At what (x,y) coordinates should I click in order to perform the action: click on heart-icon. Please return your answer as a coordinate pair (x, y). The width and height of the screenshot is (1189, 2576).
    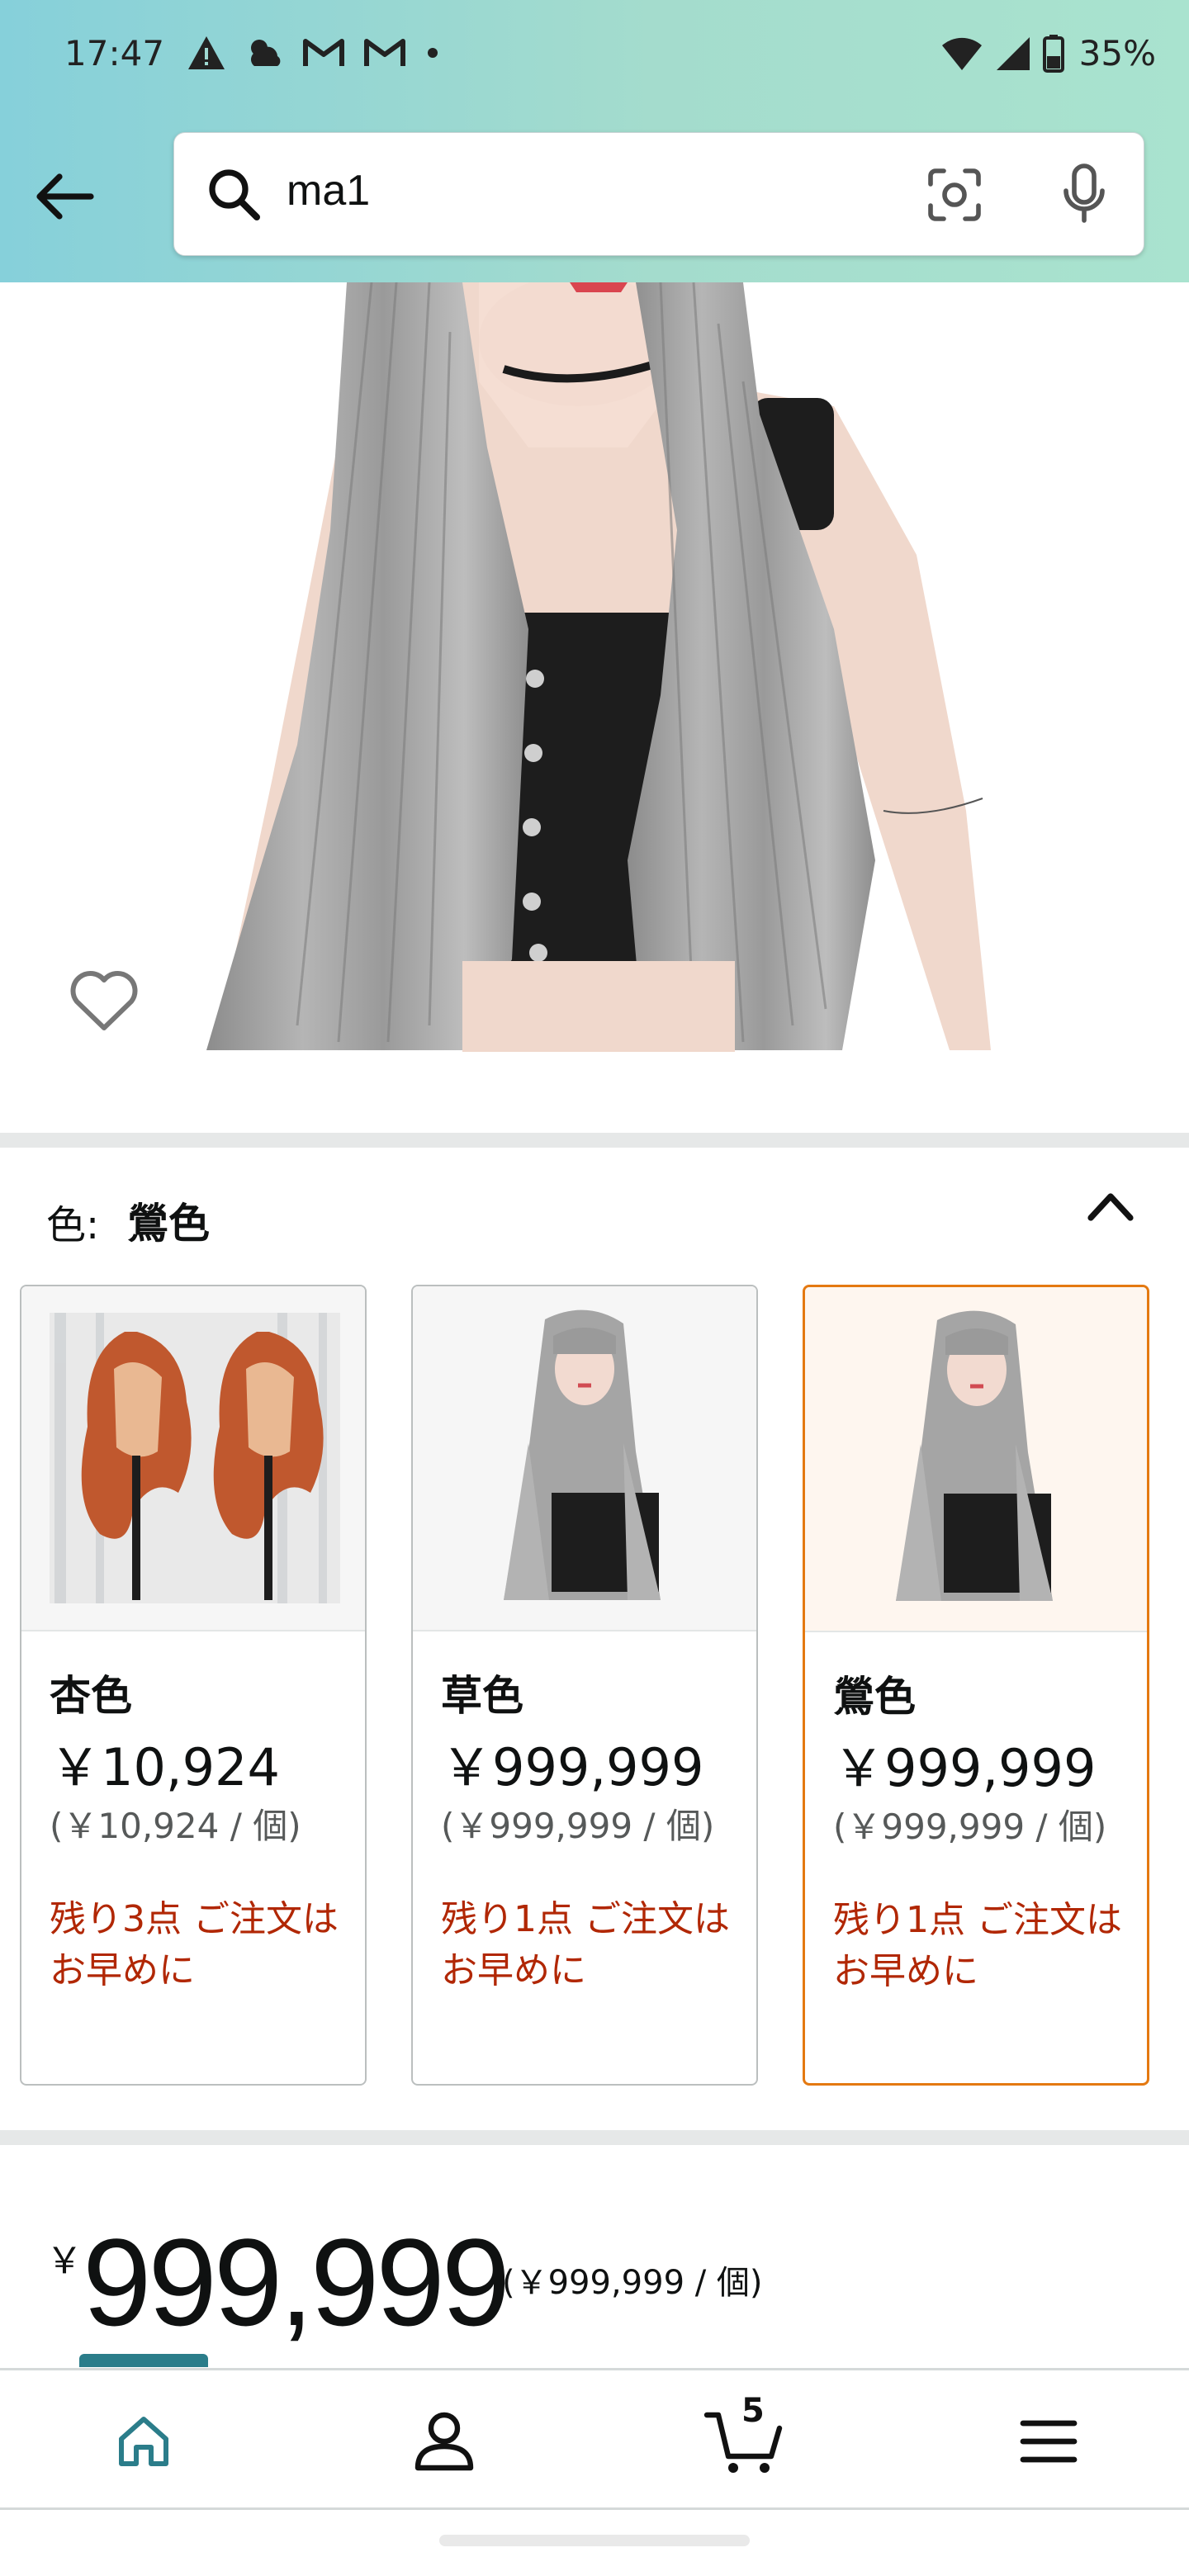
    Looking at the image, I should click on (104, 1000).